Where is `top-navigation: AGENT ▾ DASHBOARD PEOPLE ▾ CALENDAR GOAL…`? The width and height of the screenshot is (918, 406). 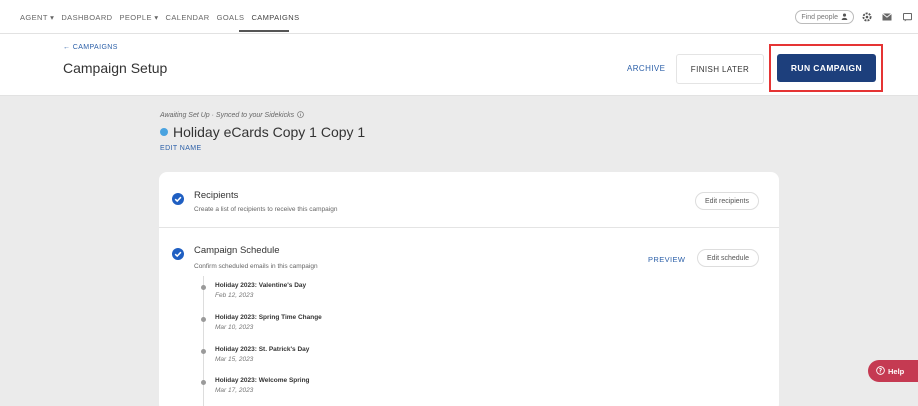
top-navigation: AGENT ▾ DASHBOARD PEOPLE ▾ CALENDAR GOAL… is located at coordinates (459, 17).